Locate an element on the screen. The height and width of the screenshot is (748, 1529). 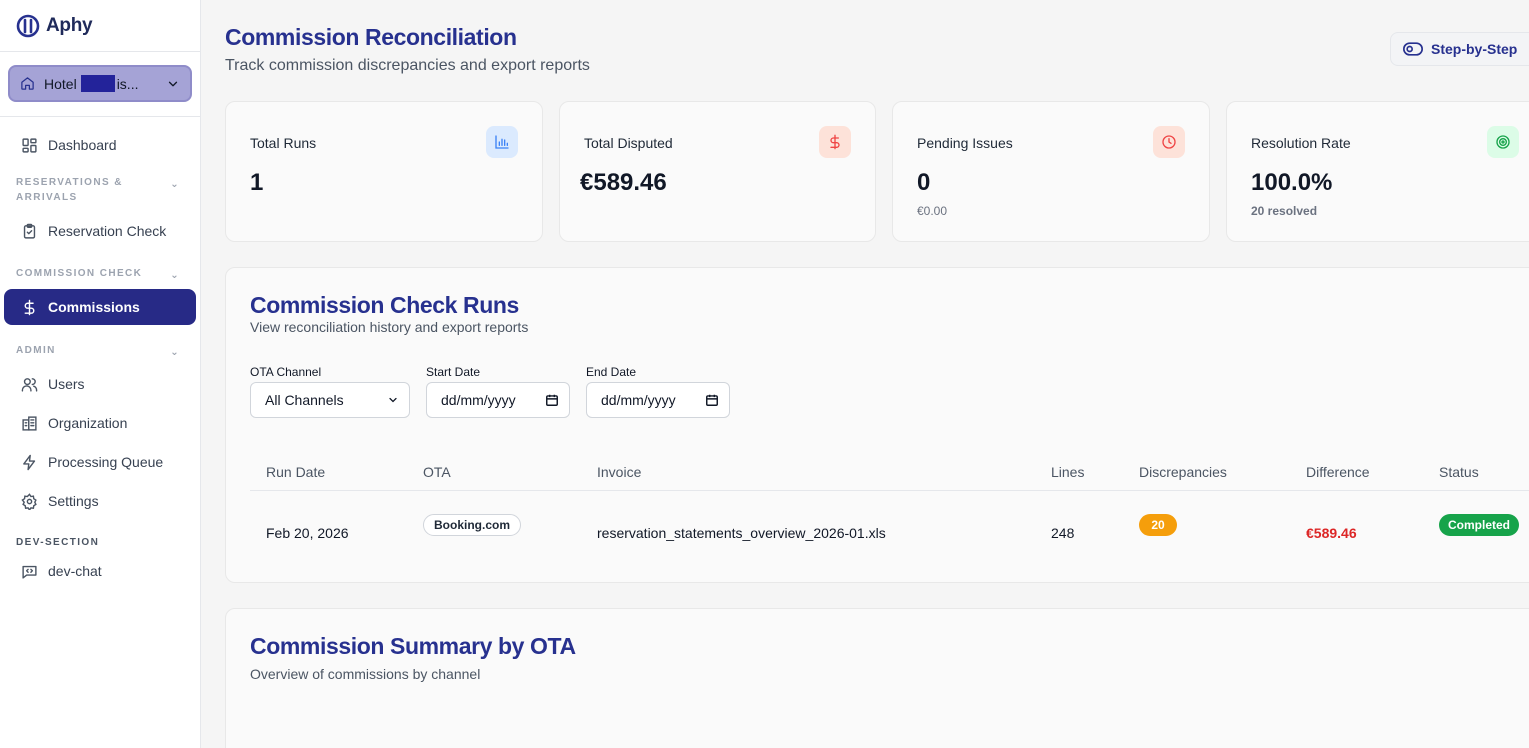
calendar-icon is located at coordinates (552, 400).